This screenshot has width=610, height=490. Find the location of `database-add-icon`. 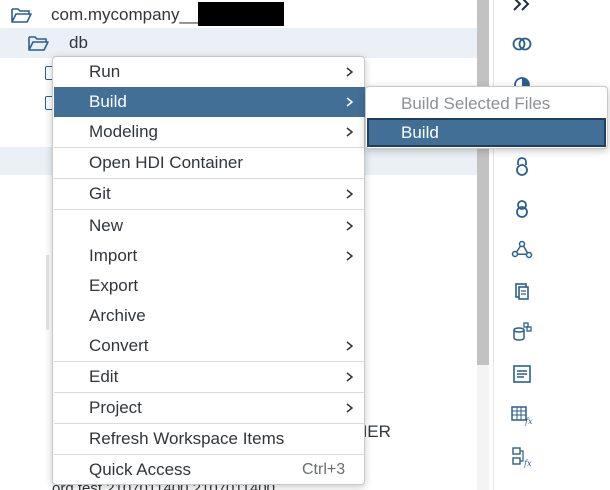

database-add-icon is located at coordinates (522, 332).